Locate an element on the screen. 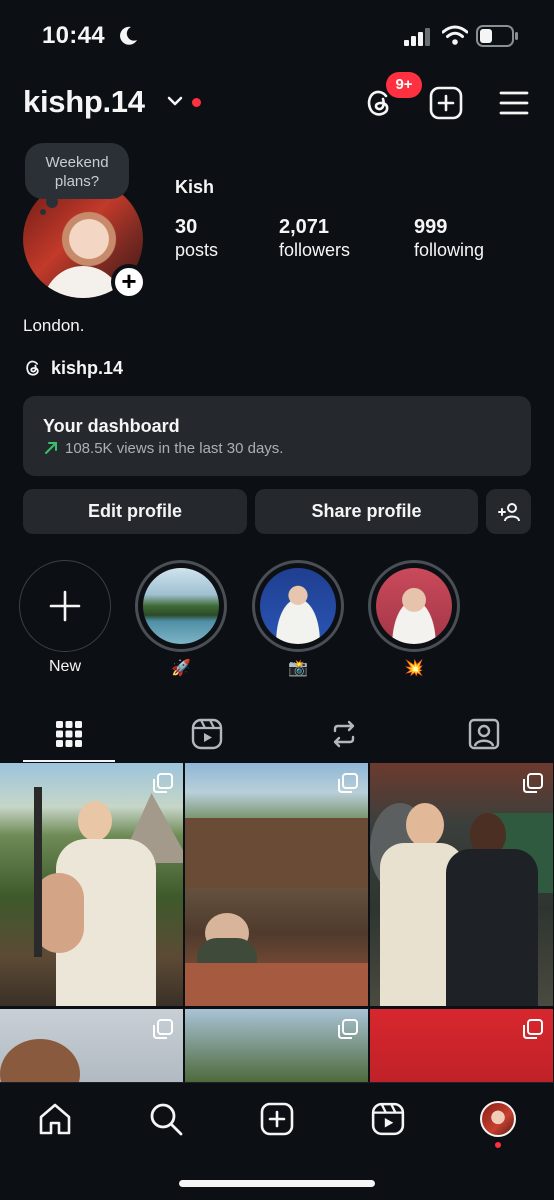  highlight-item: 📸 is located at coordinates (298, 619).